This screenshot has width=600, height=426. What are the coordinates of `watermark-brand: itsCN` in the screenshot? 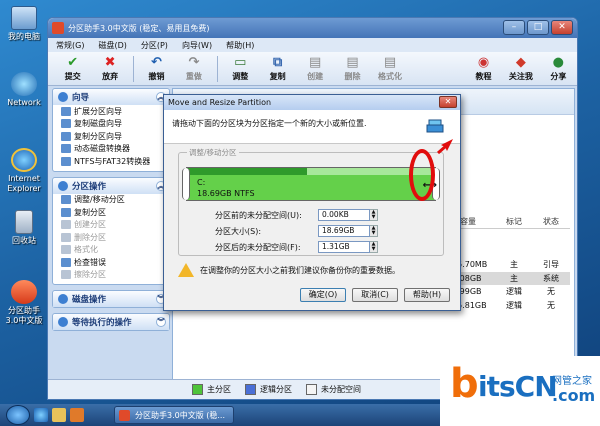 It's located at (518, 386).